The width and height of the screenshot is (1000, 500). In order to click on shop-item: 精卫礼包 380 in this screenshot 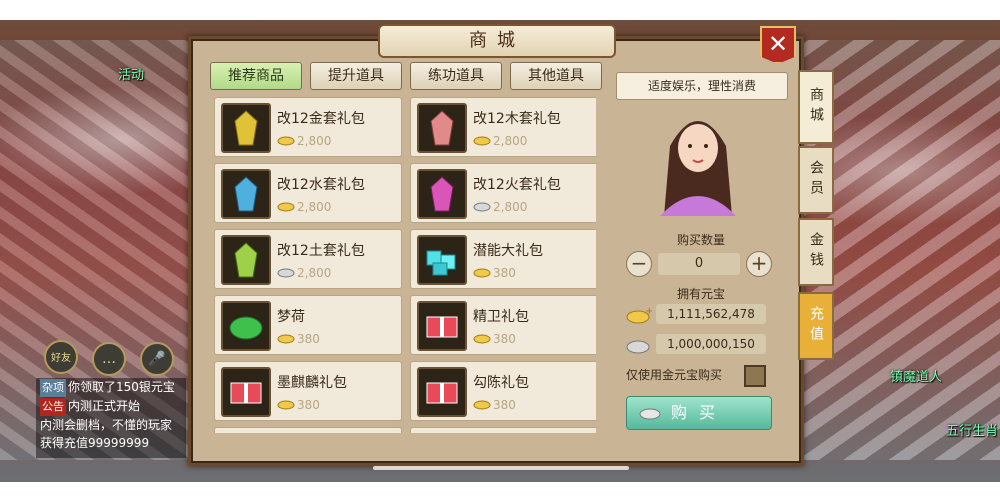, I will do `click(503, 325)`.